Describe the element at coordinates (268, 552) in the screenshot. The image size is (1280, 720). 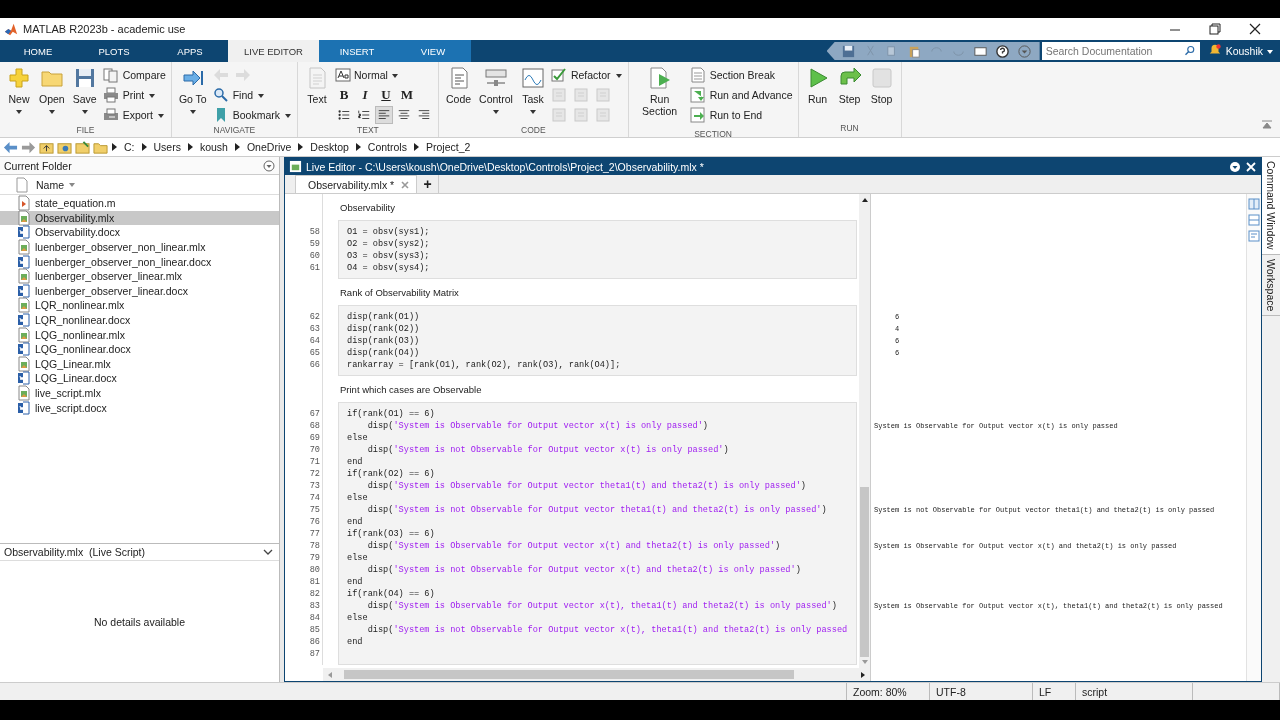
I see `chevron-down-icon` at that location.